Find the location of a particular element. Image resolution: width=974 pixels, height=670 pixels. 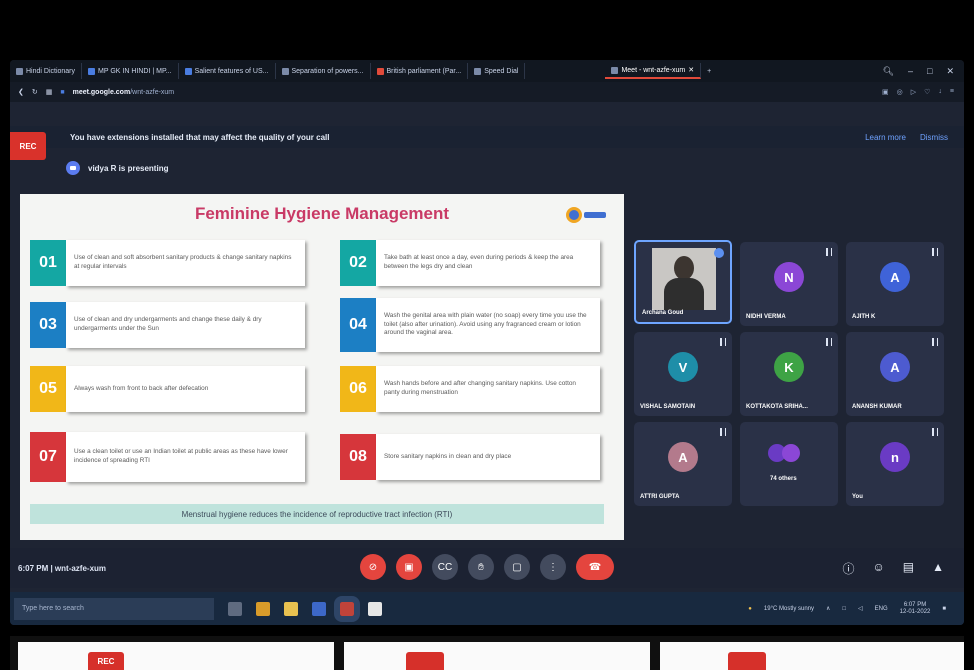

present-button: ▢ is located at coordinates (517, 567).